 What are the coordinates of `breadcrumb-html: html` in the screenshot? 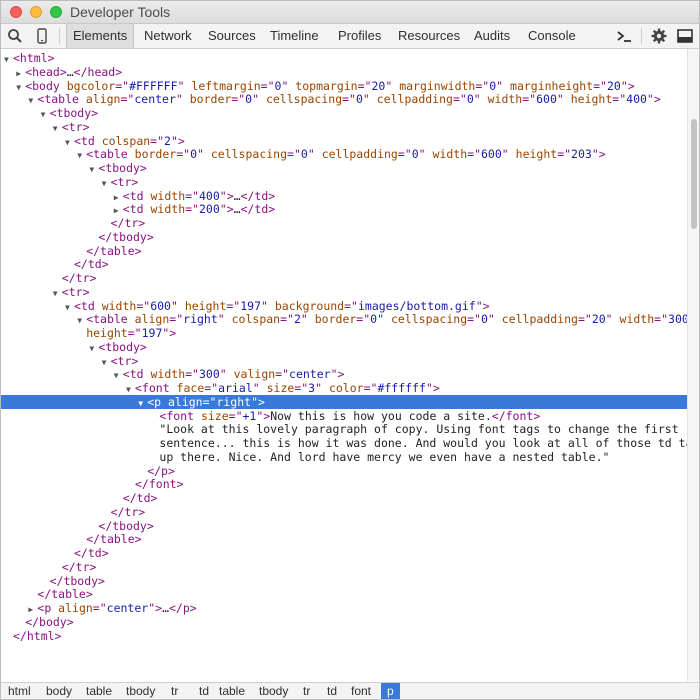 It's located at (19, 691).